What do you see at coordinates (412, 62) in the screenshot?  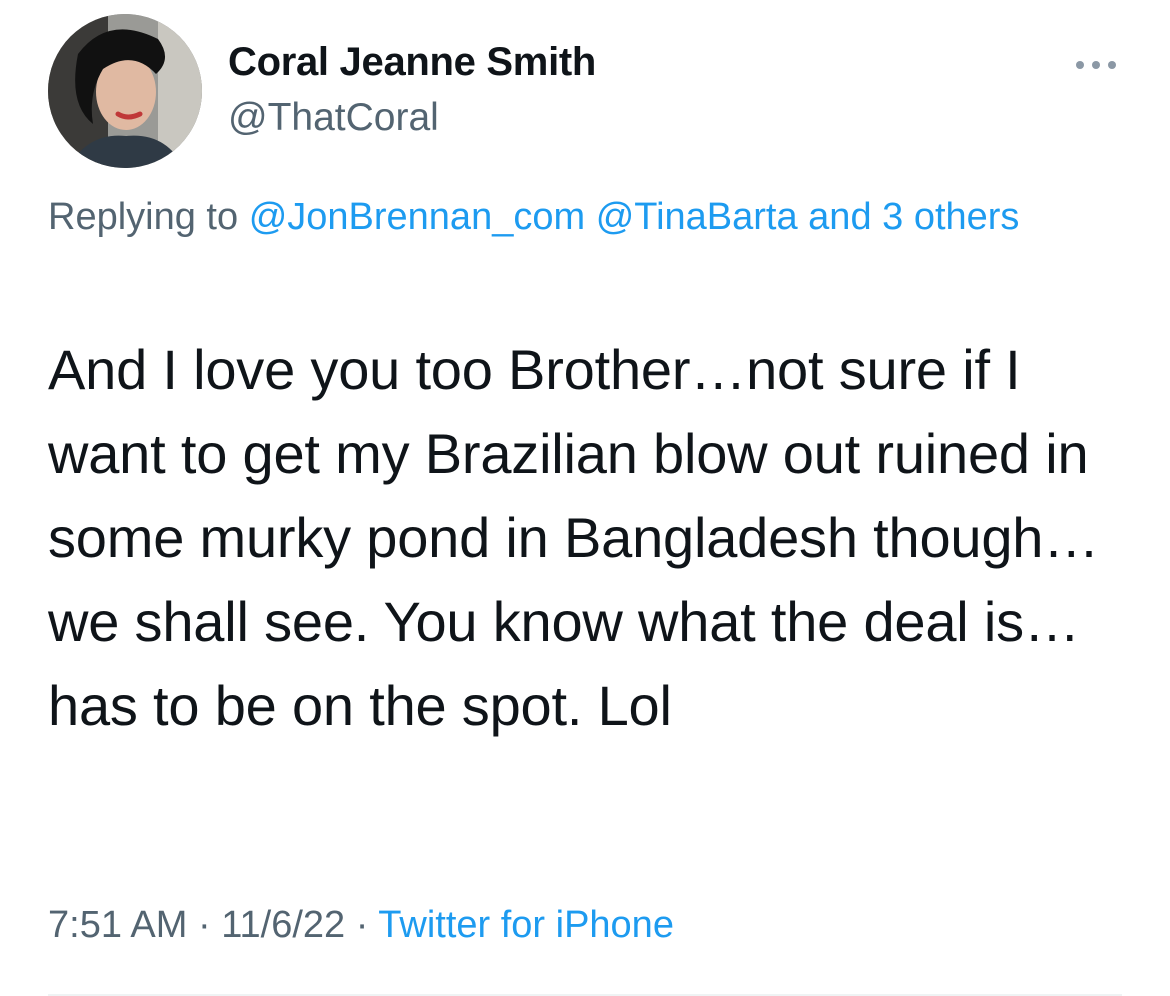 I see `display-name: Coral Jeanne Smith` at bounding box center [412, 62].